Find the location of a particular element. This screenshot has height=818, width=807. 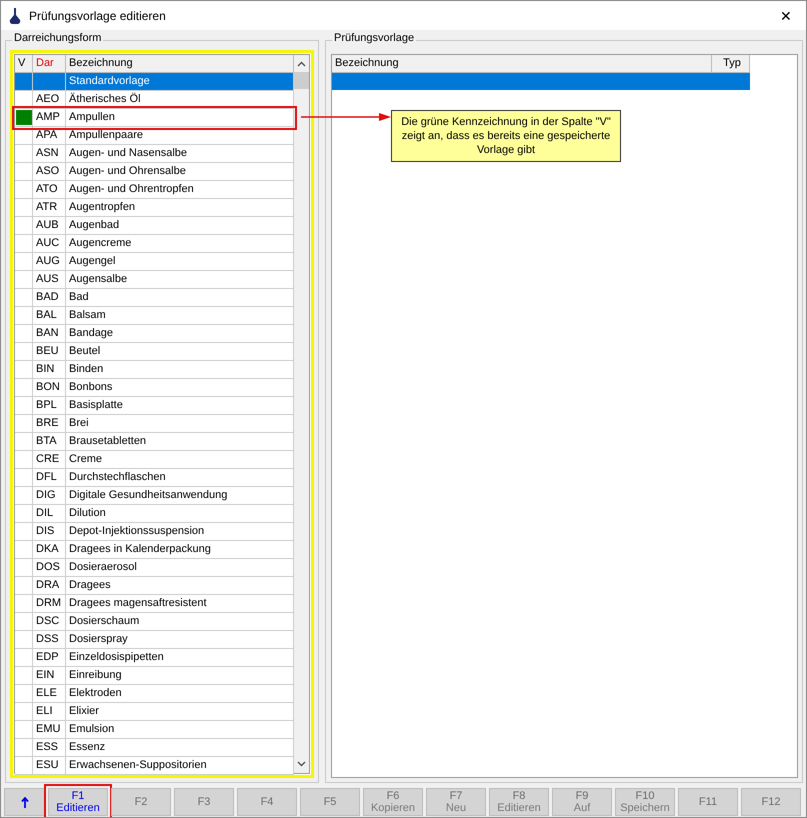

table-cell: DIS is located at coordinates (49, 531).